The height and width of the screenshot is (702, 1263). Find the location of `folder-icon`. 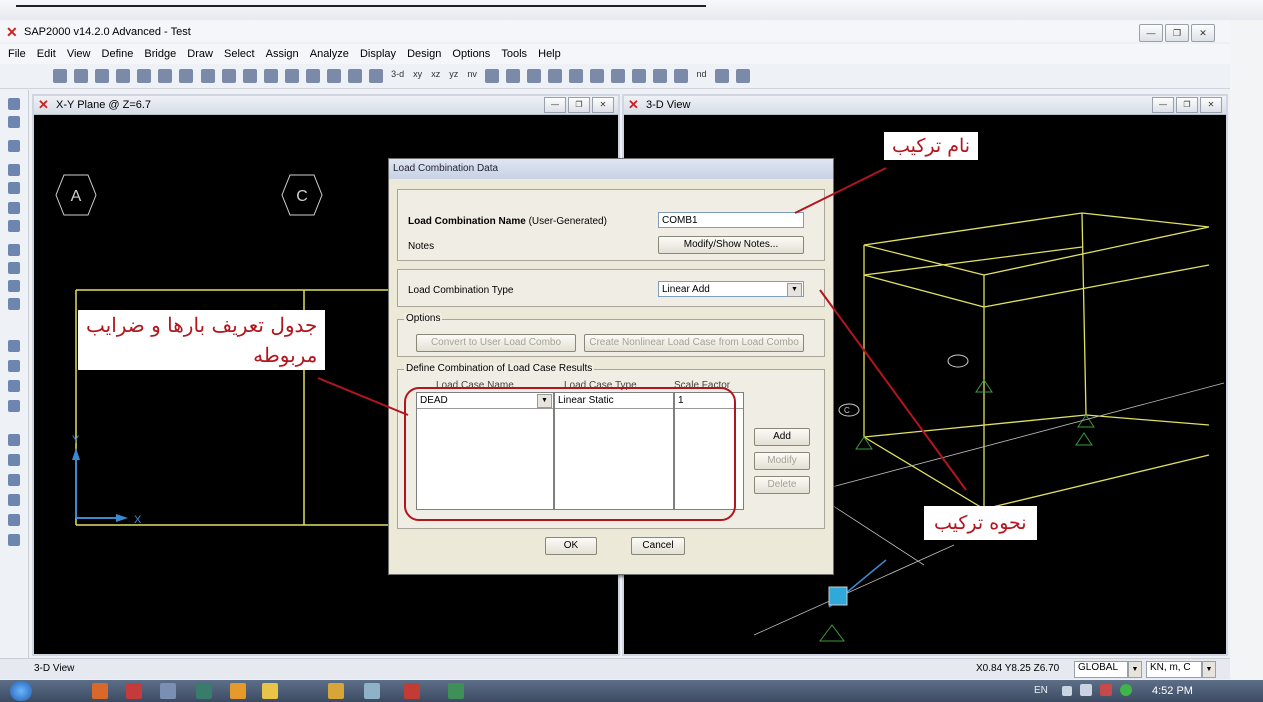

folder-icon is located at coordinates (270, 691).